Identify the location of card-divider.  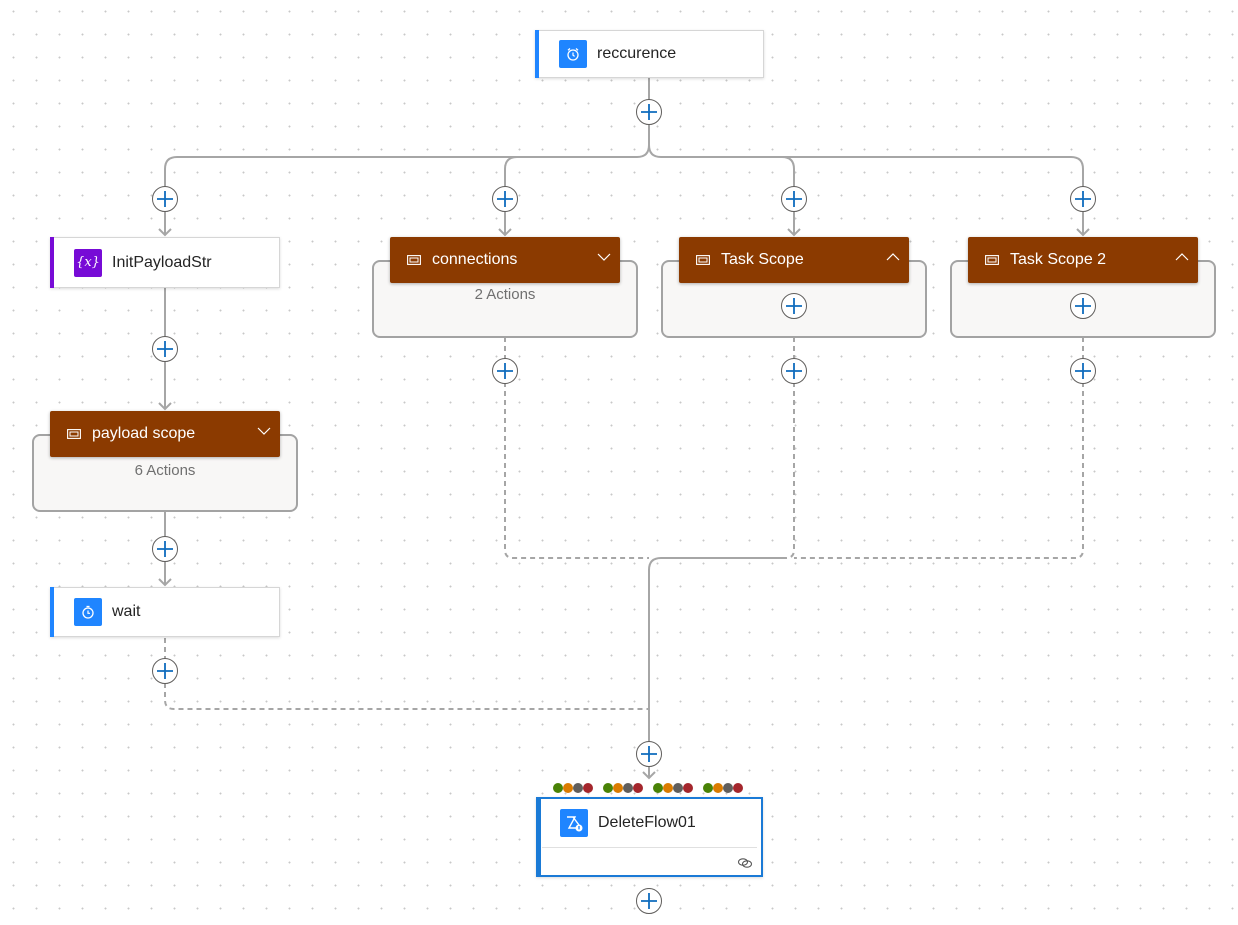
(649, 847).